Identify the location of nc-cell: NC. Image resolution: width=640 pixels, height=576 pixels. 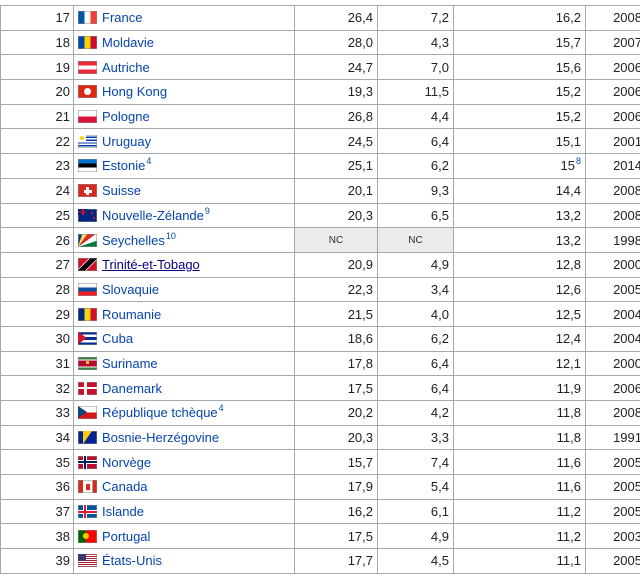
(336, 240).